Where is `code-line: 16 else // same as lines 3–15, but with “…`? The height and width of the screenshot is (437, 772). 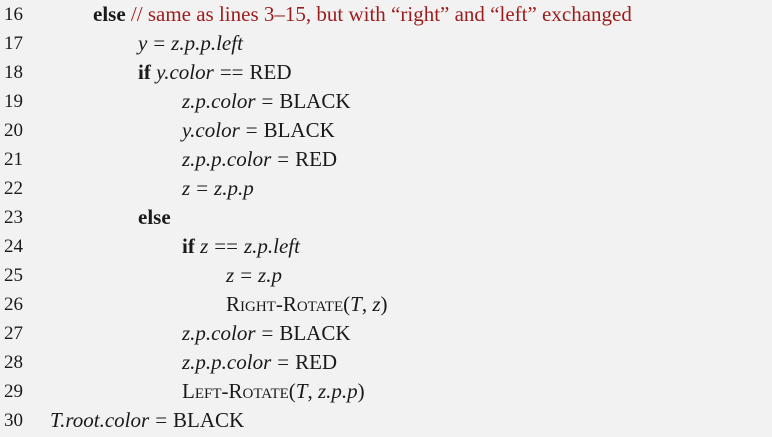
code-line: 16 else // same as lines 3–15, but with “… is located at coordinates (386, 14).